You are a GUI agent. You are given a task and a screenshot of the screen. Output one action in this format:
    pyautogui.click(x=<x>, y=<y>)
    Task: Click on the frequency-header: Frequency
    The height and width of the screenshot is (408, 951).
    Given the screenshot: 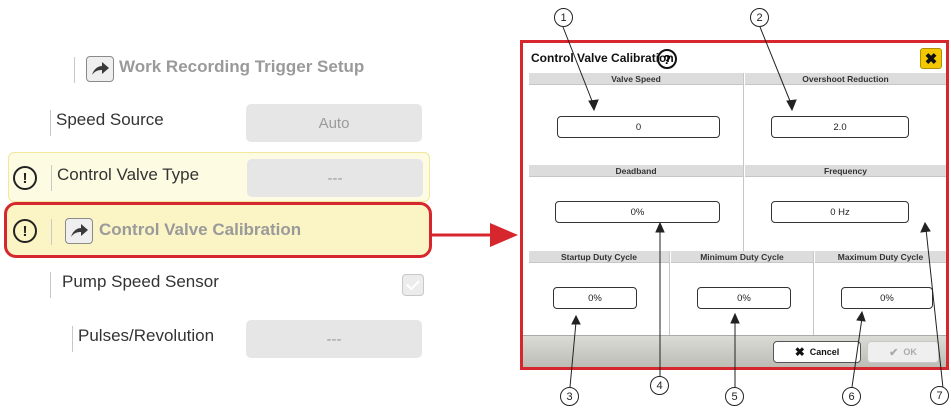 What is the action you would take?
    pyautogui.click(x=845, y=171)
    